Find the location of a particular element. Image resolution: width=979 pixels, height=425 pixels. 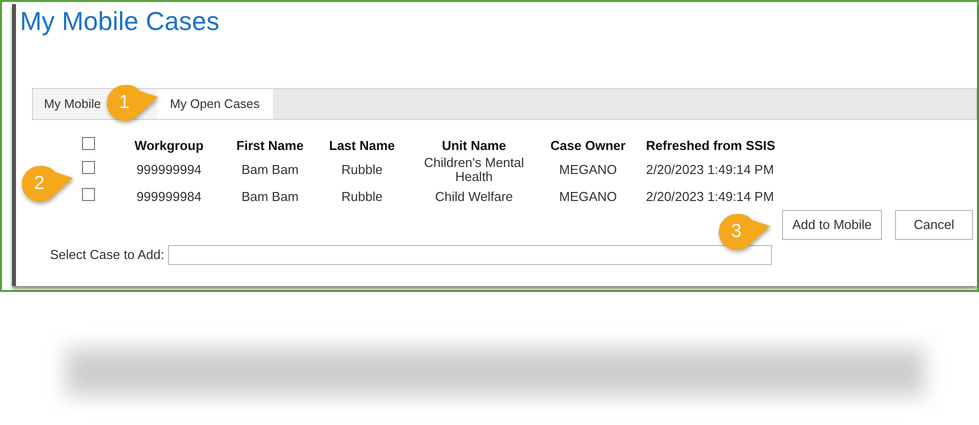

table-cell: Child Welfare is located at coordinates (474, 196).